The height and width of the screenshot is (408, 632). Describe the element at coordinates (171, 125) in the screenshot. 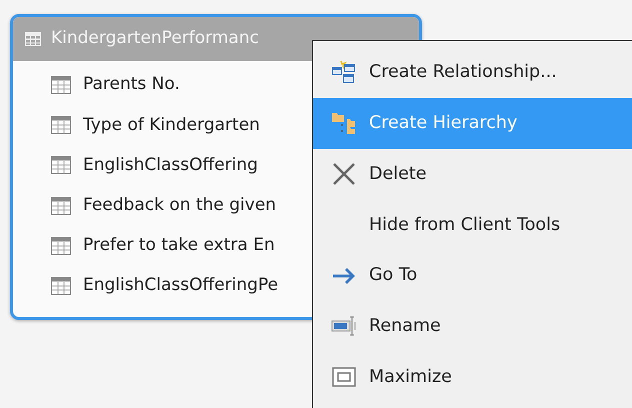

I see `column-name: Type of Kindergarten` at that location.